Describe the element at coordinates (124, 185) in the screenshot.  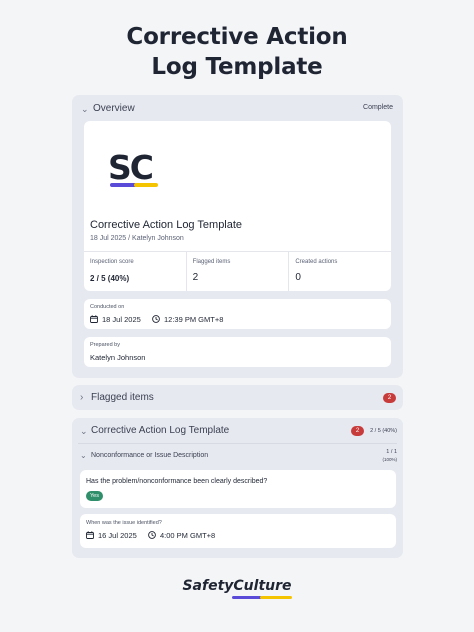
I see `logo-stripe-purple` at that location.